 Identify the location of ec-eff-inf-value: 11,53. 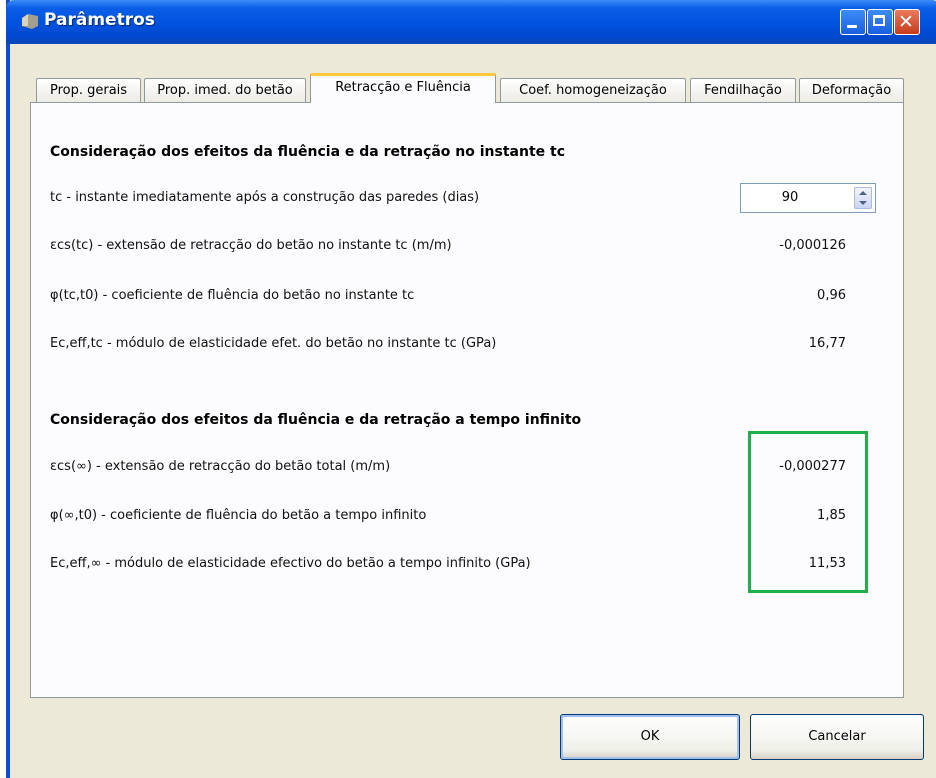
(827, 563).